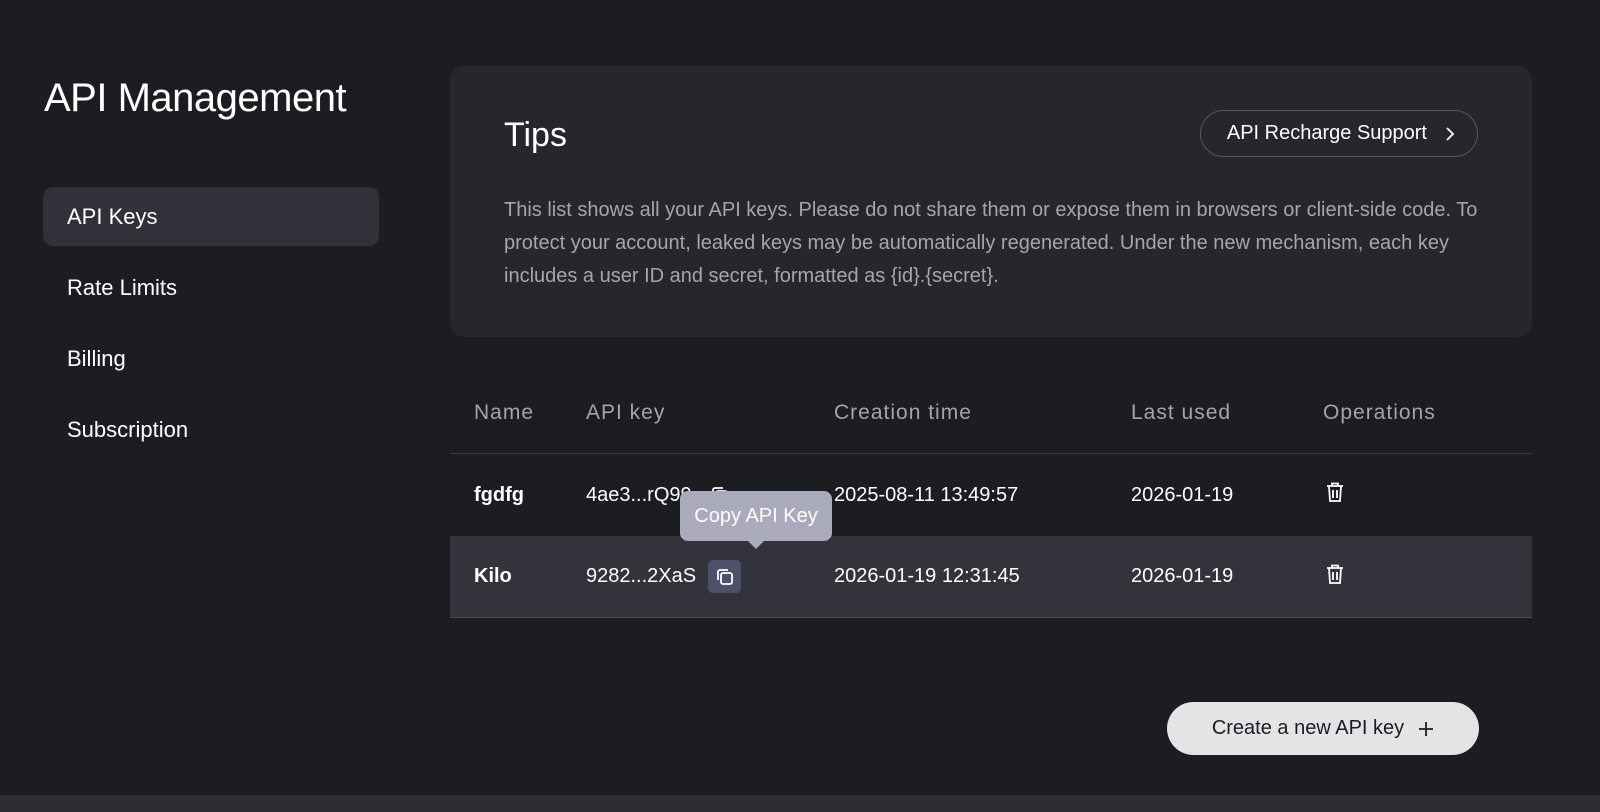  What do you see at coordinates (493, 576) in the screenshot?
I see `key-name: Kilo` at bounding box center [493, 576].